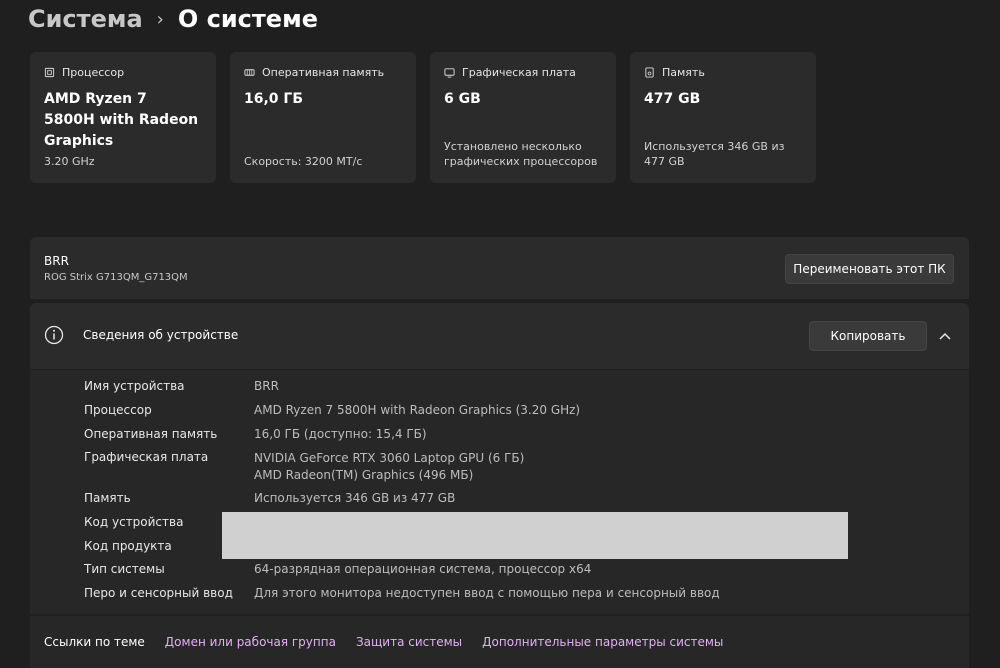  What do you see at coordinates (247, 19) in the screenshot?
I see `page-title: О системе` at bounding box center [247, 19].